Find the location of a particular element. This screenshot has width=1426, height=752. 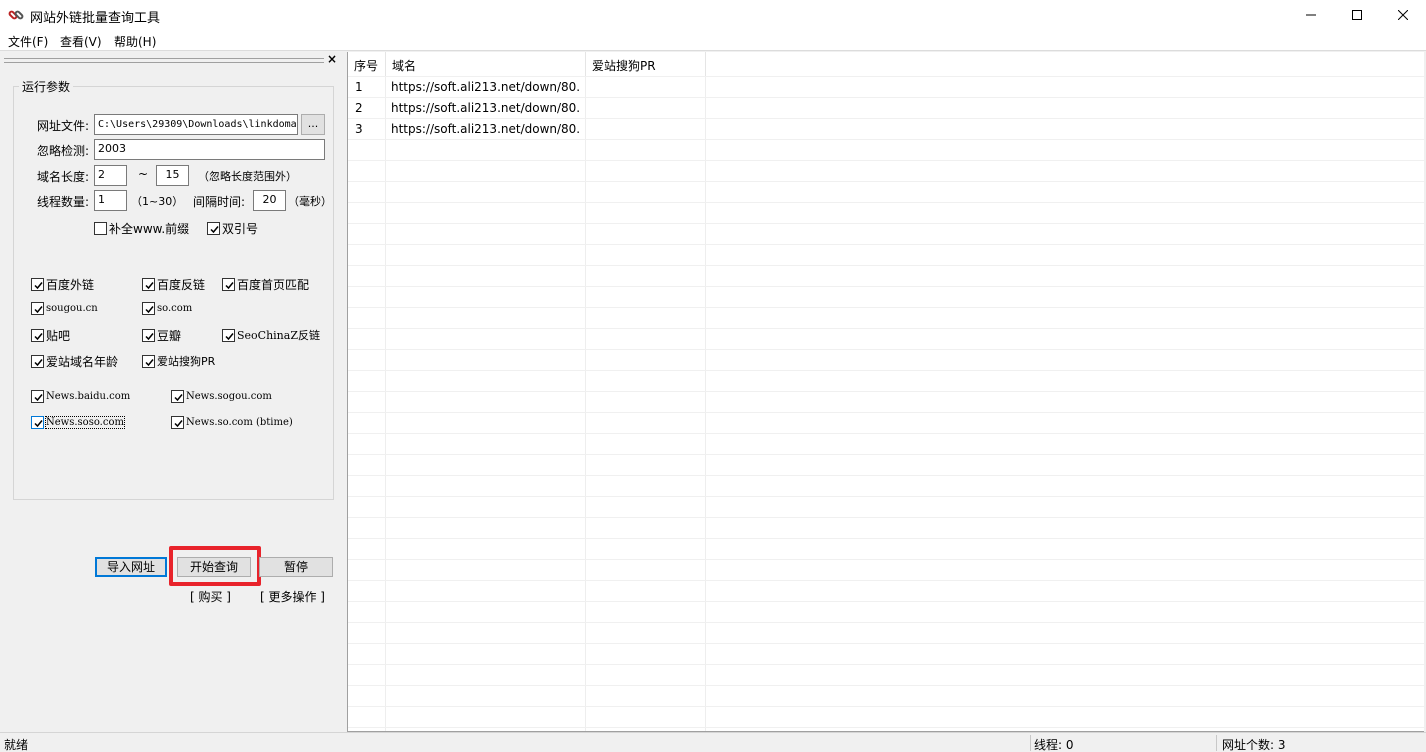

ignore-check-label: 忽略检测: is located at coordinates (63, 151).